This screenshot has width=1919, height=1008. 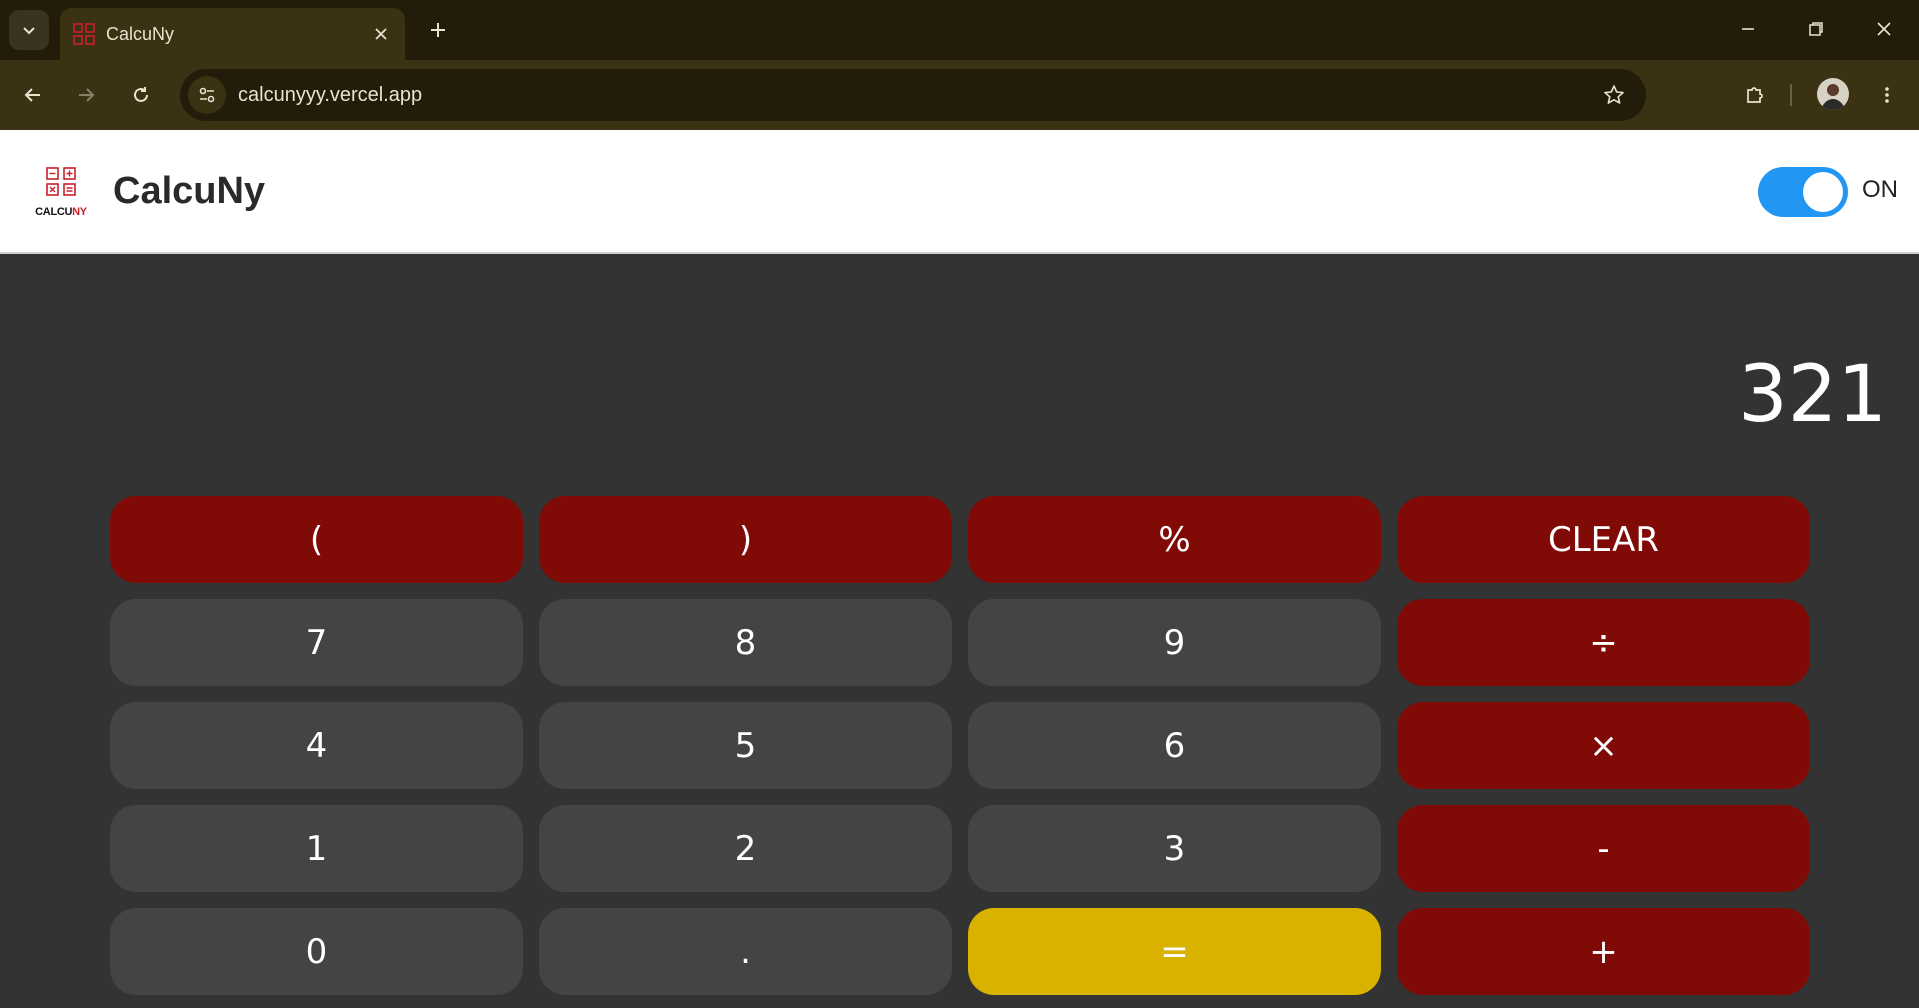 I want to click on app-logo: CALCUNY, so click(x=61, y=192).